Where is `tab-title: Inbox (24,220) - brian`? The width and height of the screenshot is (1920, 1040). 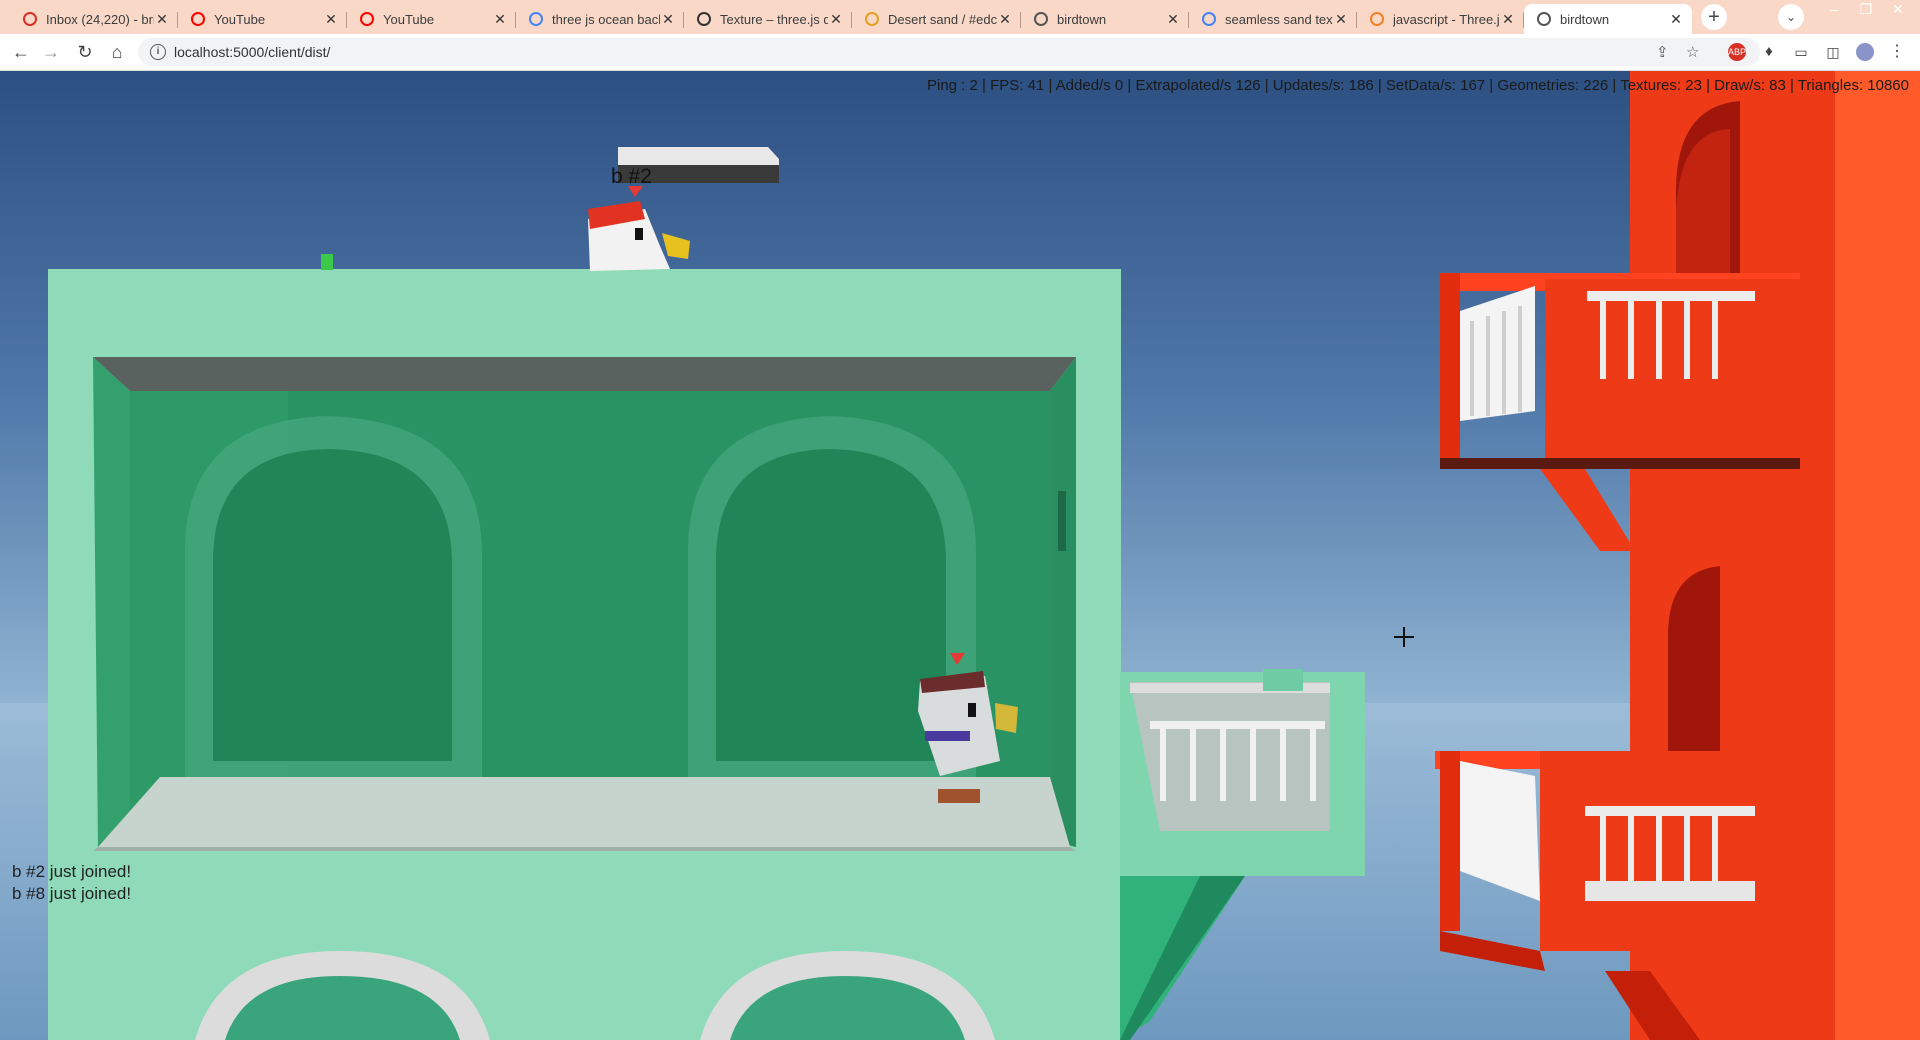 tab-title: Inbox (24,220) - brian is located at coordinates (100, 19).